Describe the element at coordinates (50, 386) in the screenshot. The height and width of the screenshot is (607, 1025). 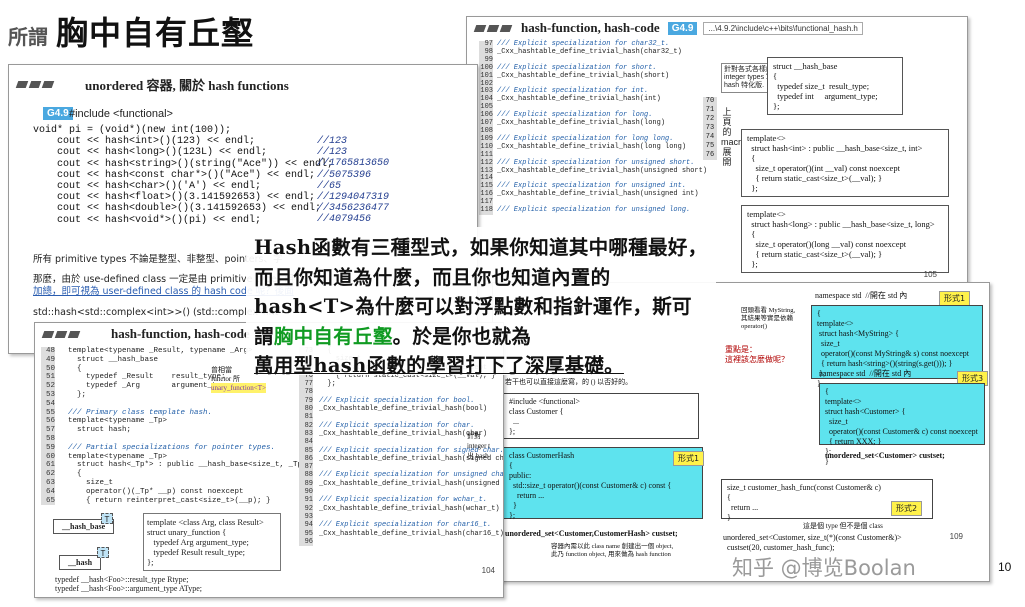
I see `line-number: 52` at that location.